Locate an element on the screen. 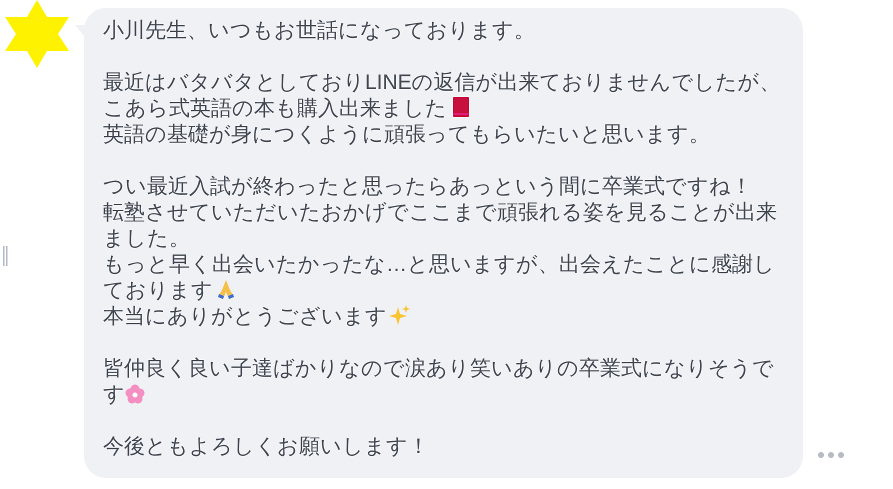 The image size is (893, 489). message-text: 今後ともよろしくお願いします！ is located at coordinates (266, 447).